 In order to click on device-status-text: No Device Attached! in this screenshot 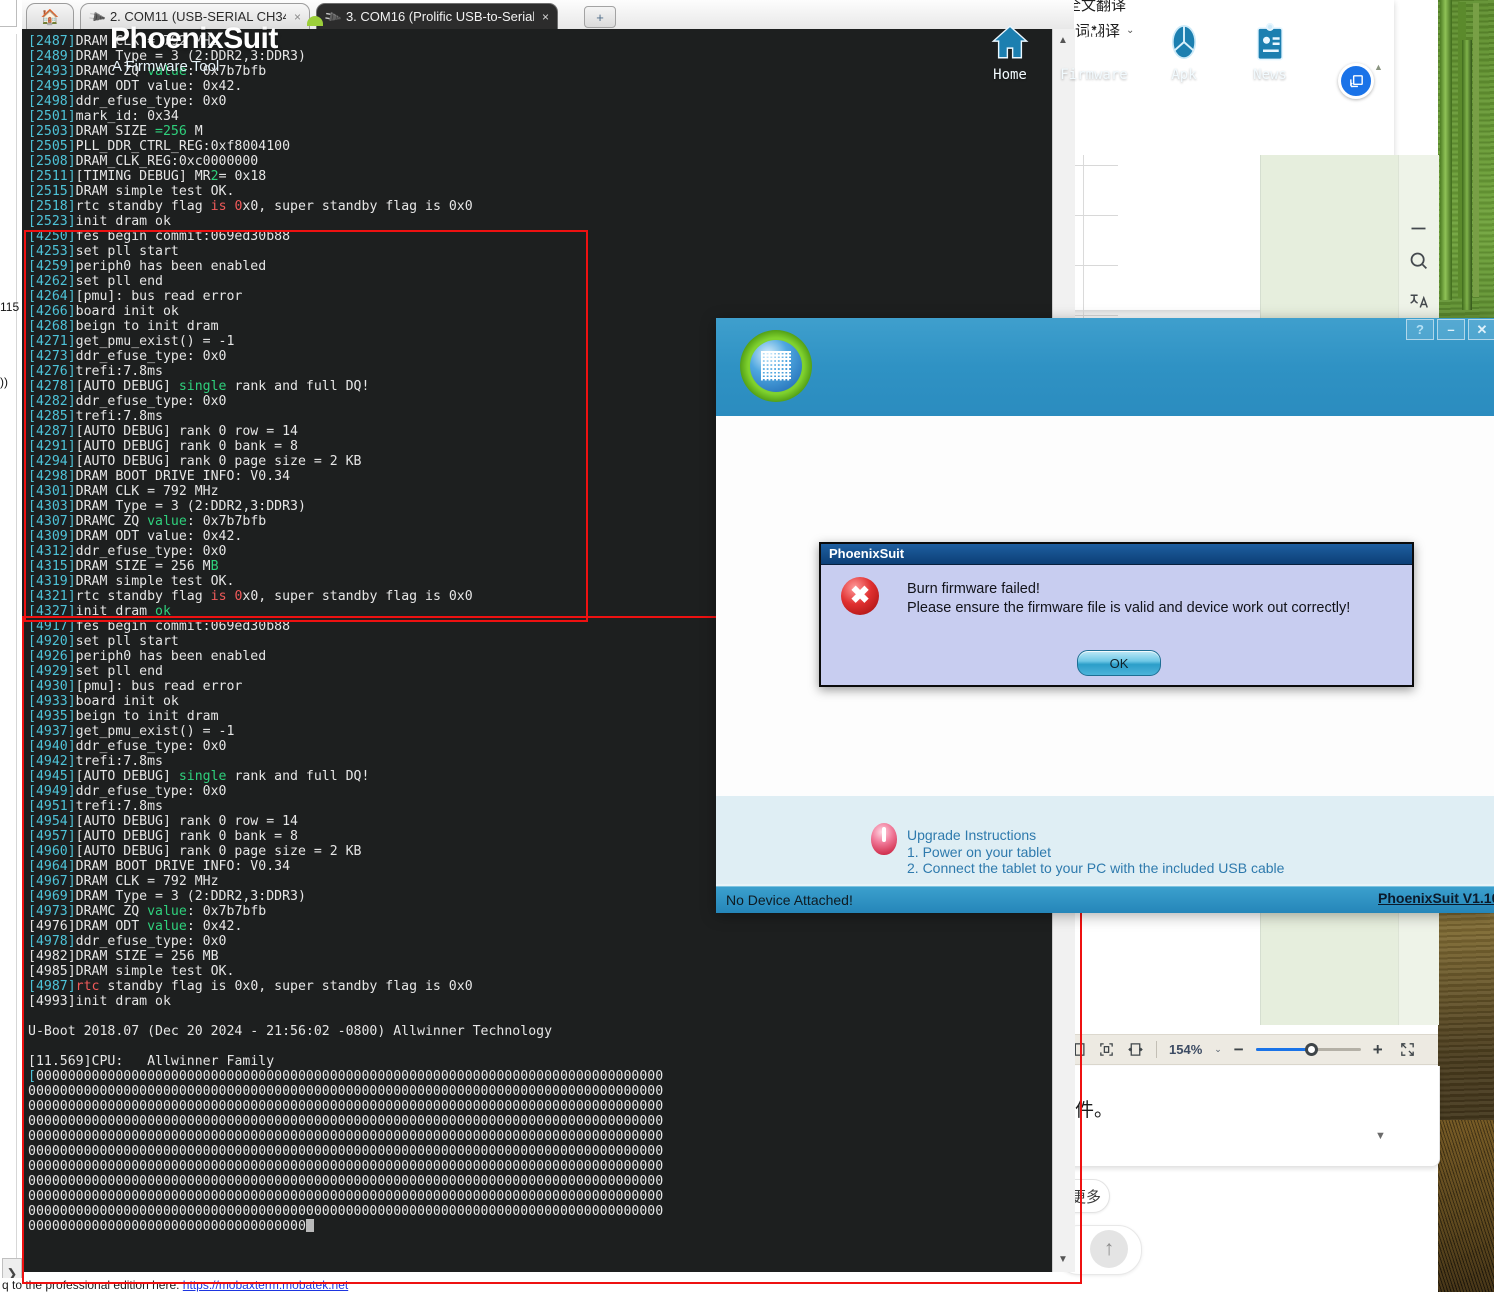, I will do `click(789, 900)`.